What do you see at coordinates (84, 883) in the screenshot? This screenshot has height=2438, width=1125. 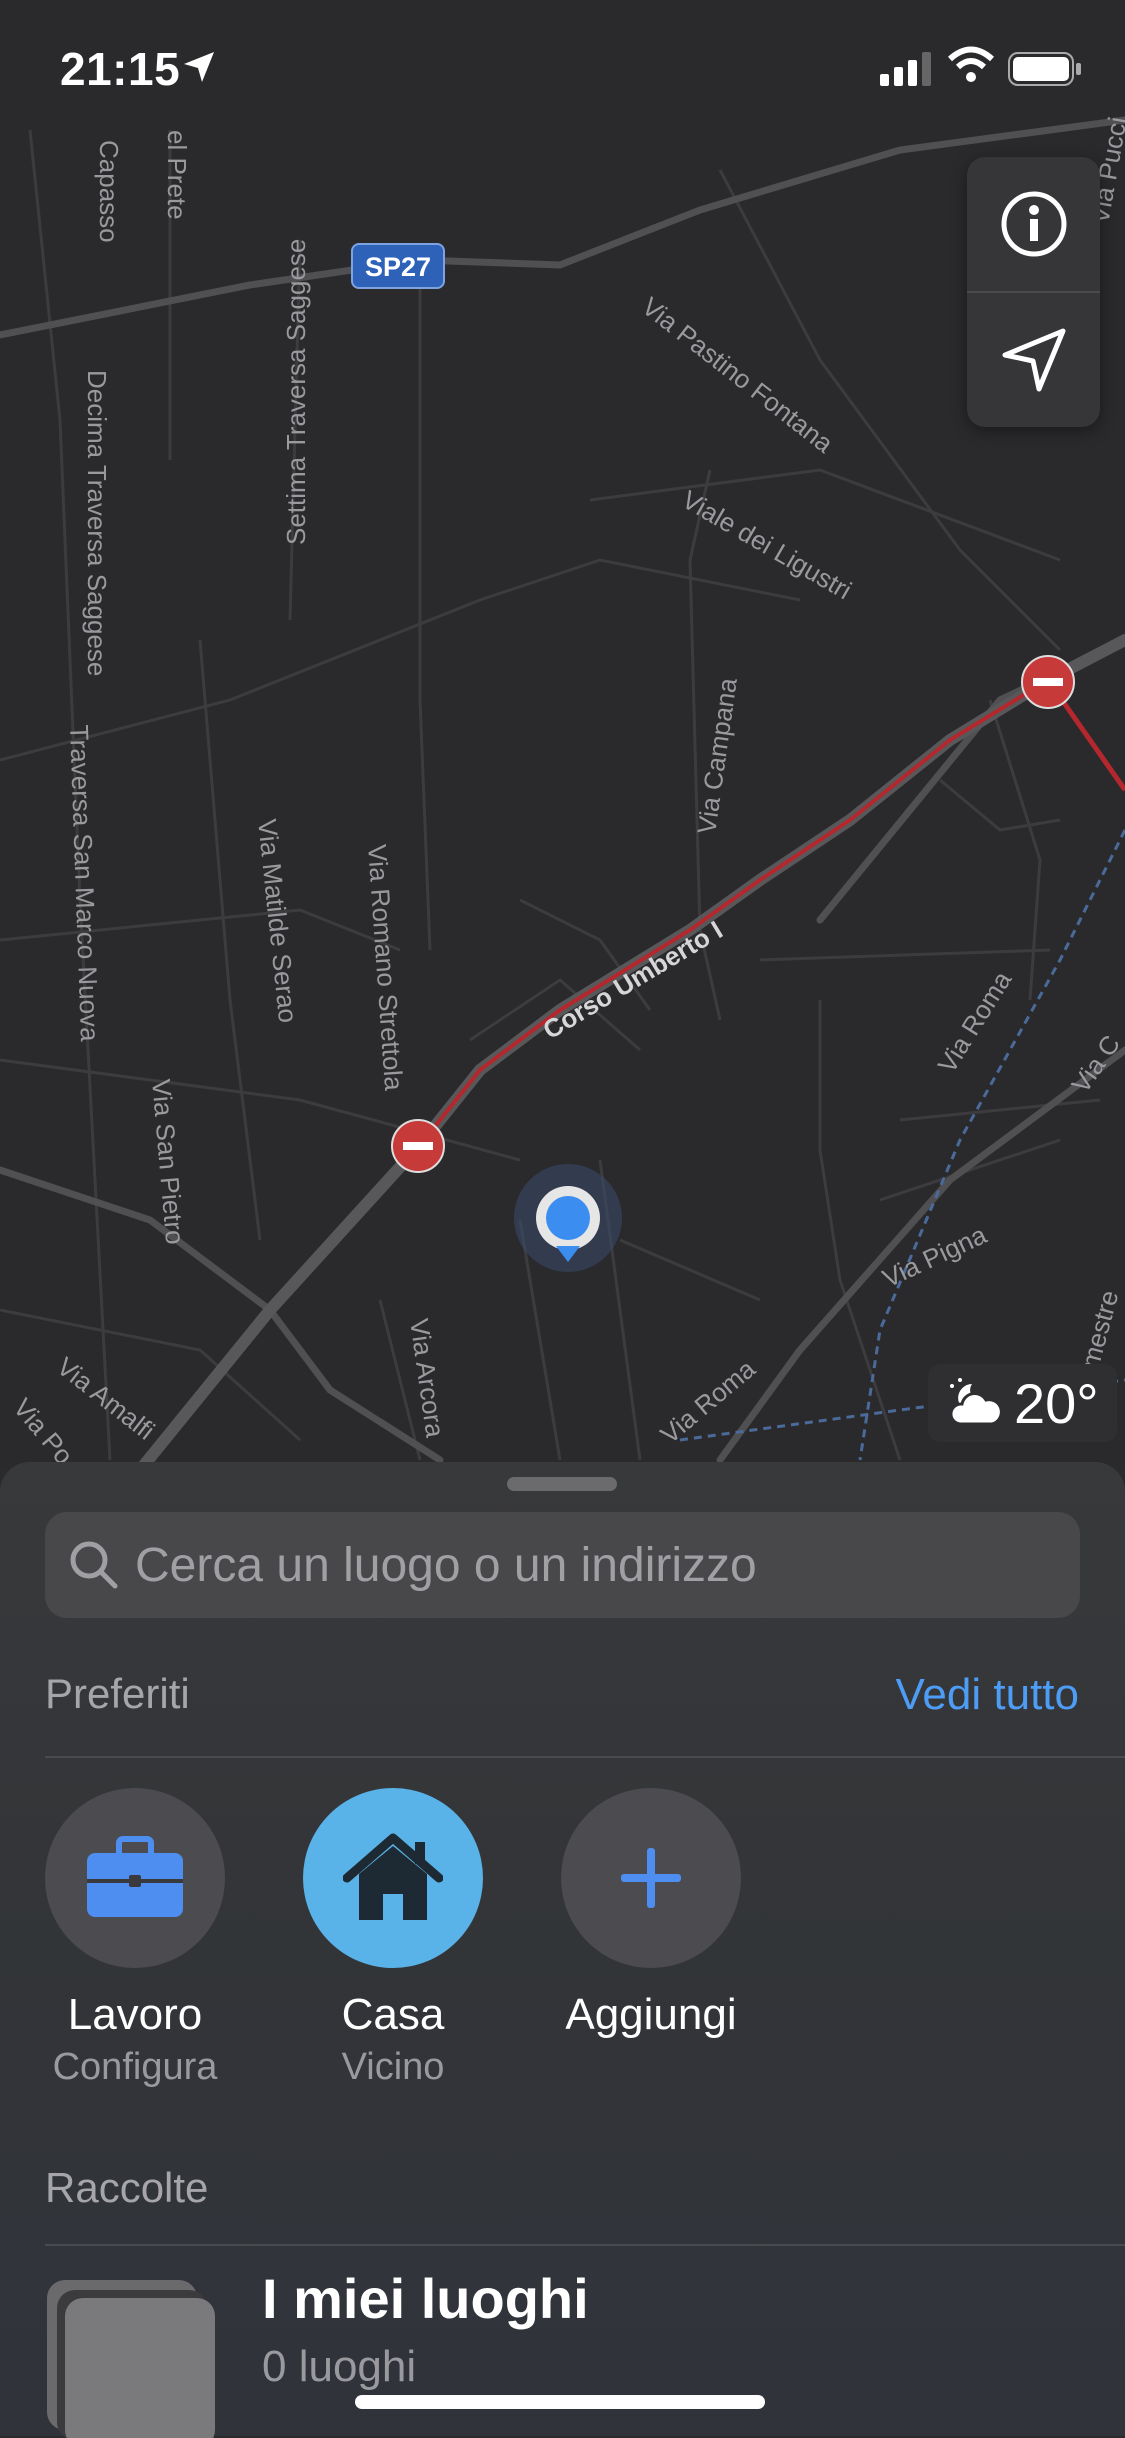 I see `road-label: Traversa San Marco Nuova` at bounding box center [84, 883].